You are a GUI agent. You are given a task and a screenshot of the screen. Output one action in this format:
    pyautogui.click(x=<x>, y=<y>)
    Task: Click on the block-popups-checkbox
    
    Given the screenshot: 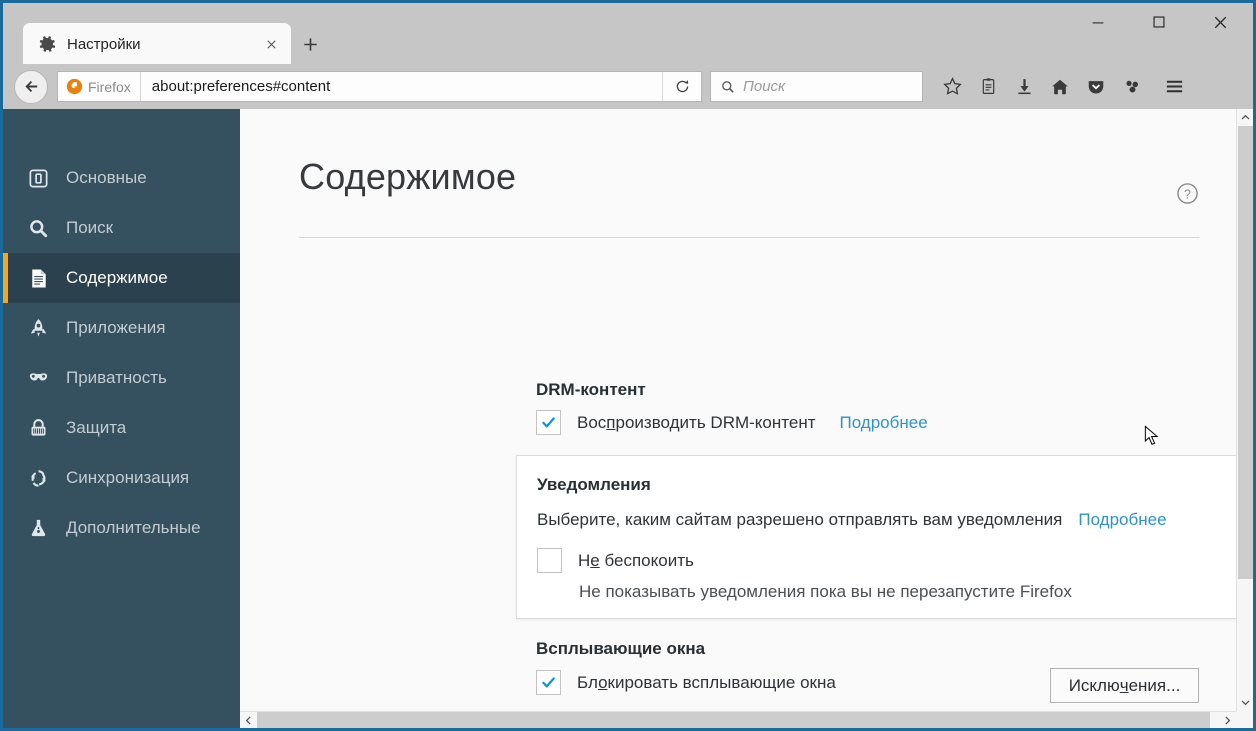 What is the action you would take?
    pyautogui.click(x=548, y=682)
    